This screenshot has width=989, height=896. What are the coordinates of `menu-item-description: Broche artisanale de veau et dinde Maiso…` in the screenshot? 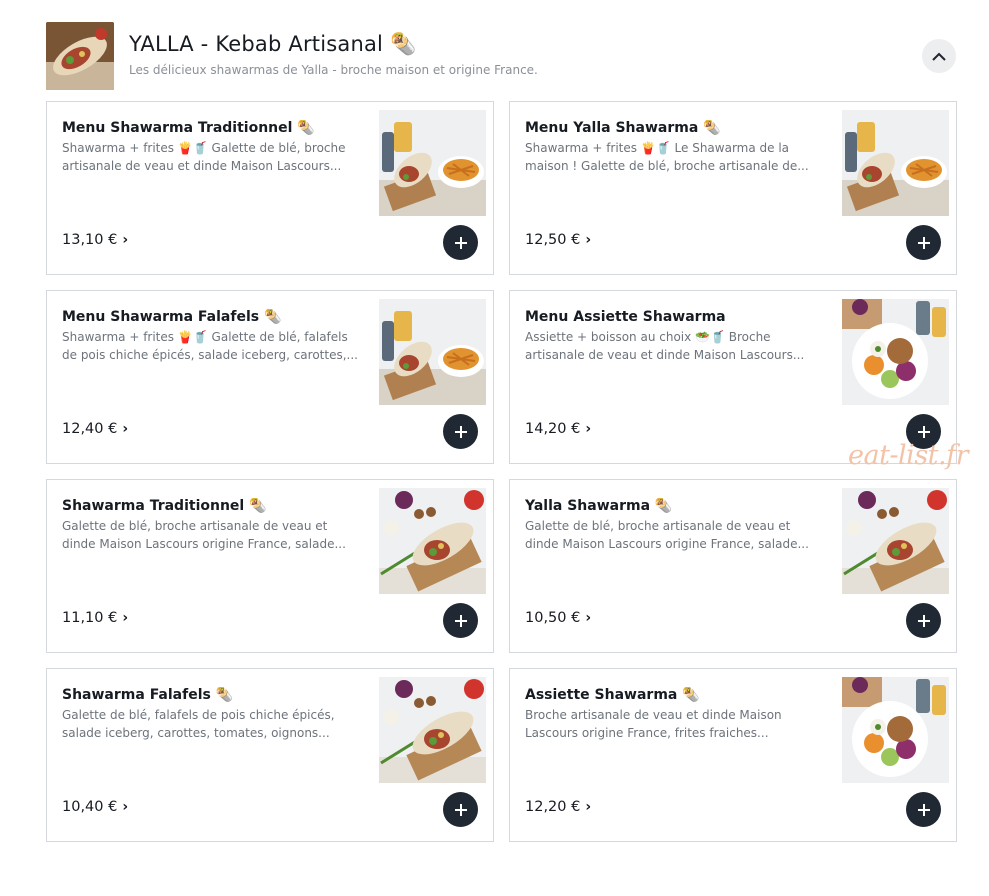 It's located at (653, 724).